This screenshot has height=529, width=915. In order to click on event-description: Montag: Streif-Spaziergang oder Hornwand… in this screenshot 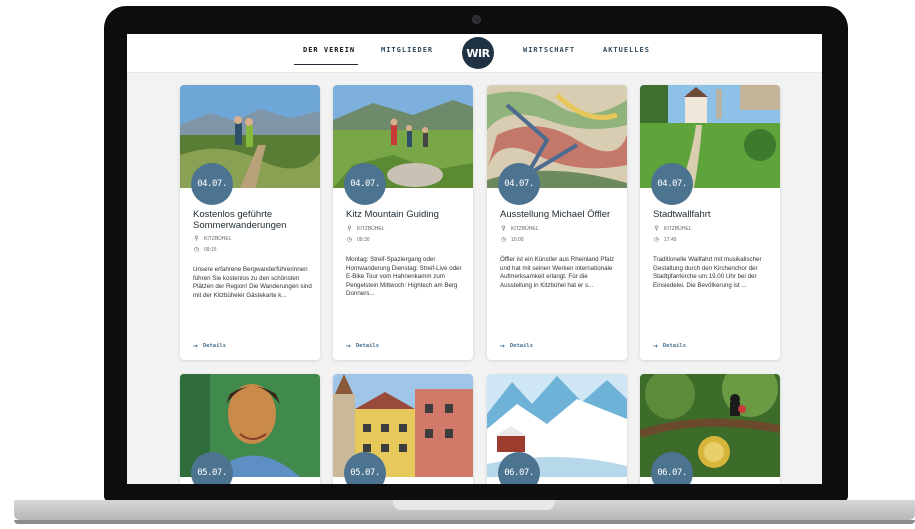, I will do `click(404, 277)`.